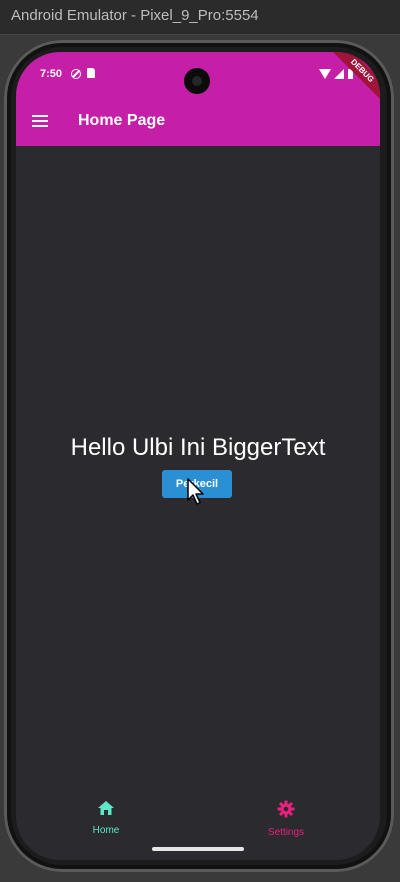  What do you see at coordinates (339, 74) in the screenshot?
I see `signal-icon` at bounding box center [339, 74].